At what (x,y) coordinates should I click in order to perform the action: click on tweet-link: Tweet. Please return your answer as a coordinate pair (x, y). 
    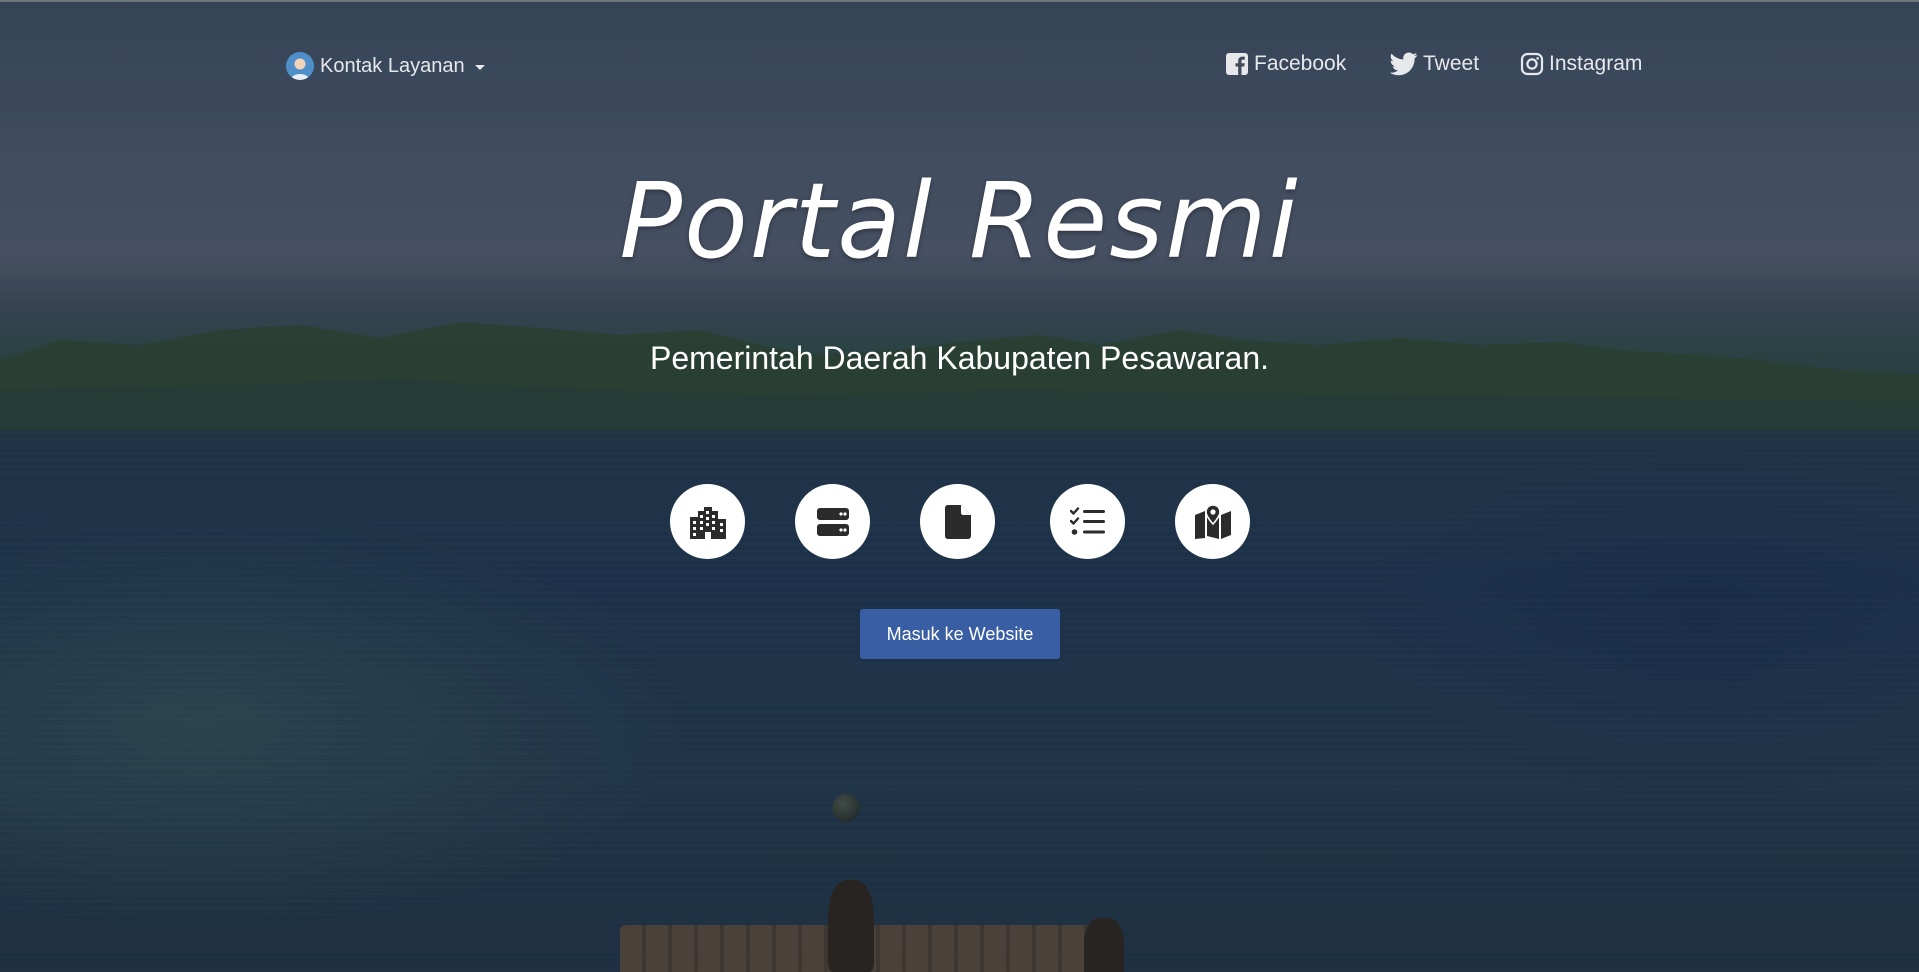
    Looking at the image, I should click on (1434, 64).